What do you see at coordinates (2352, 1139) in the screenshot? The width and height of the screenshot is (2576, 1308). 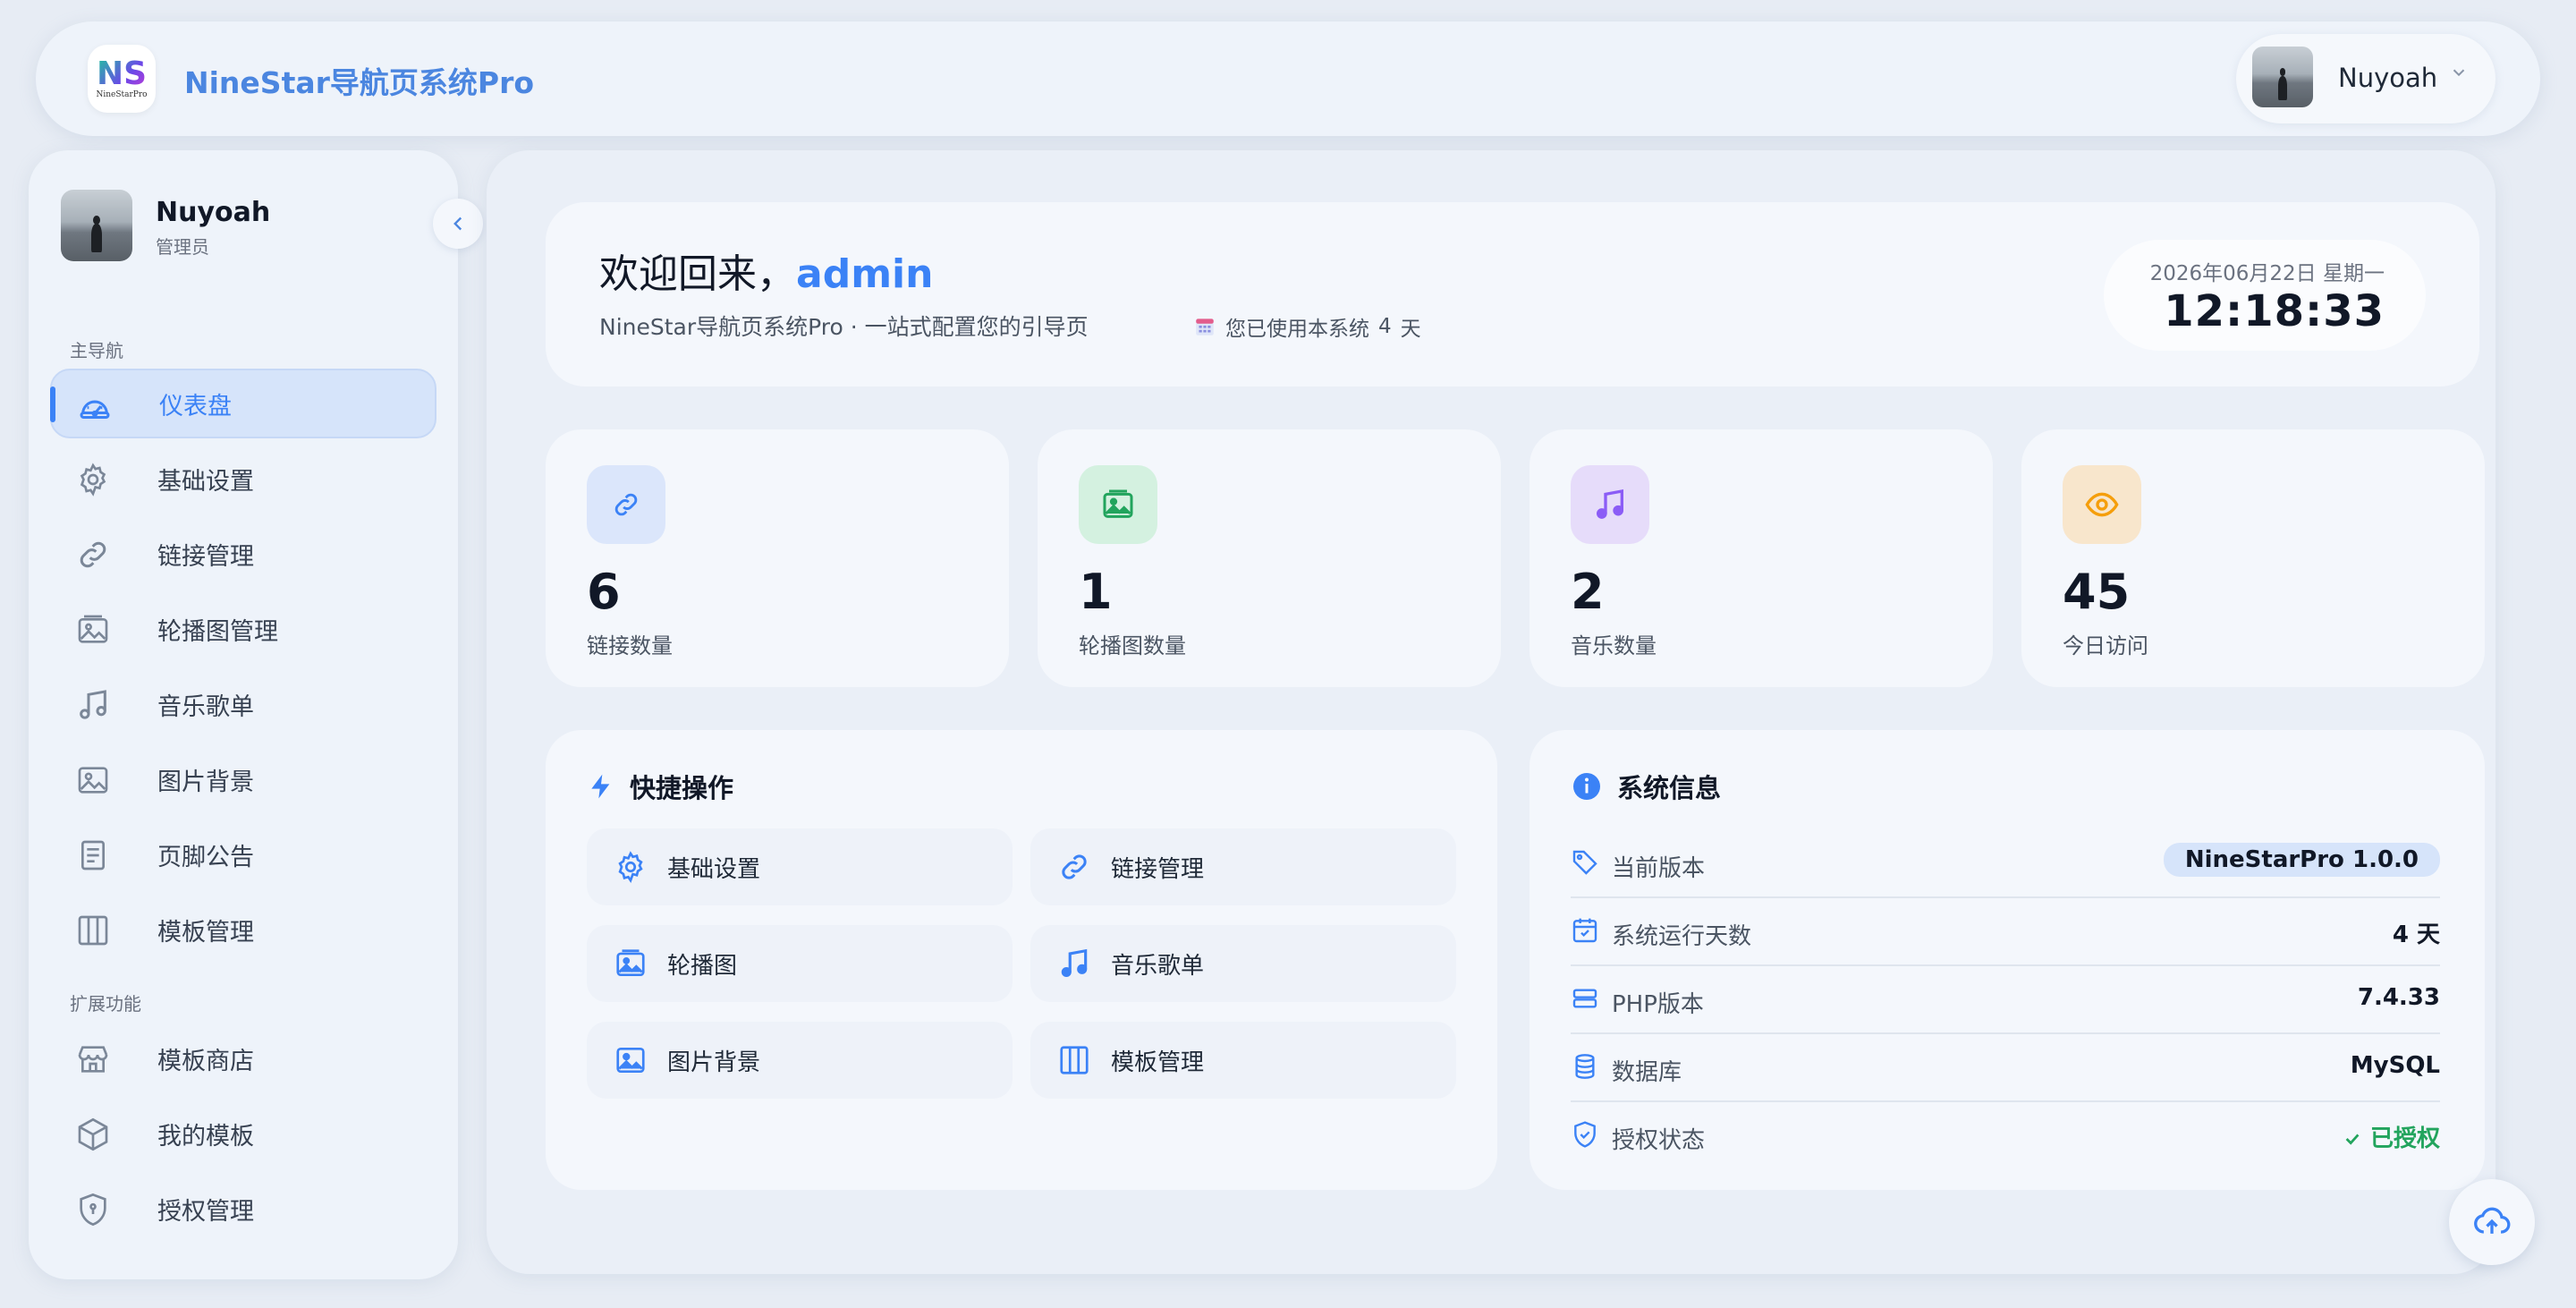 I see `check-icon` at bounding box center [2352, 1139].